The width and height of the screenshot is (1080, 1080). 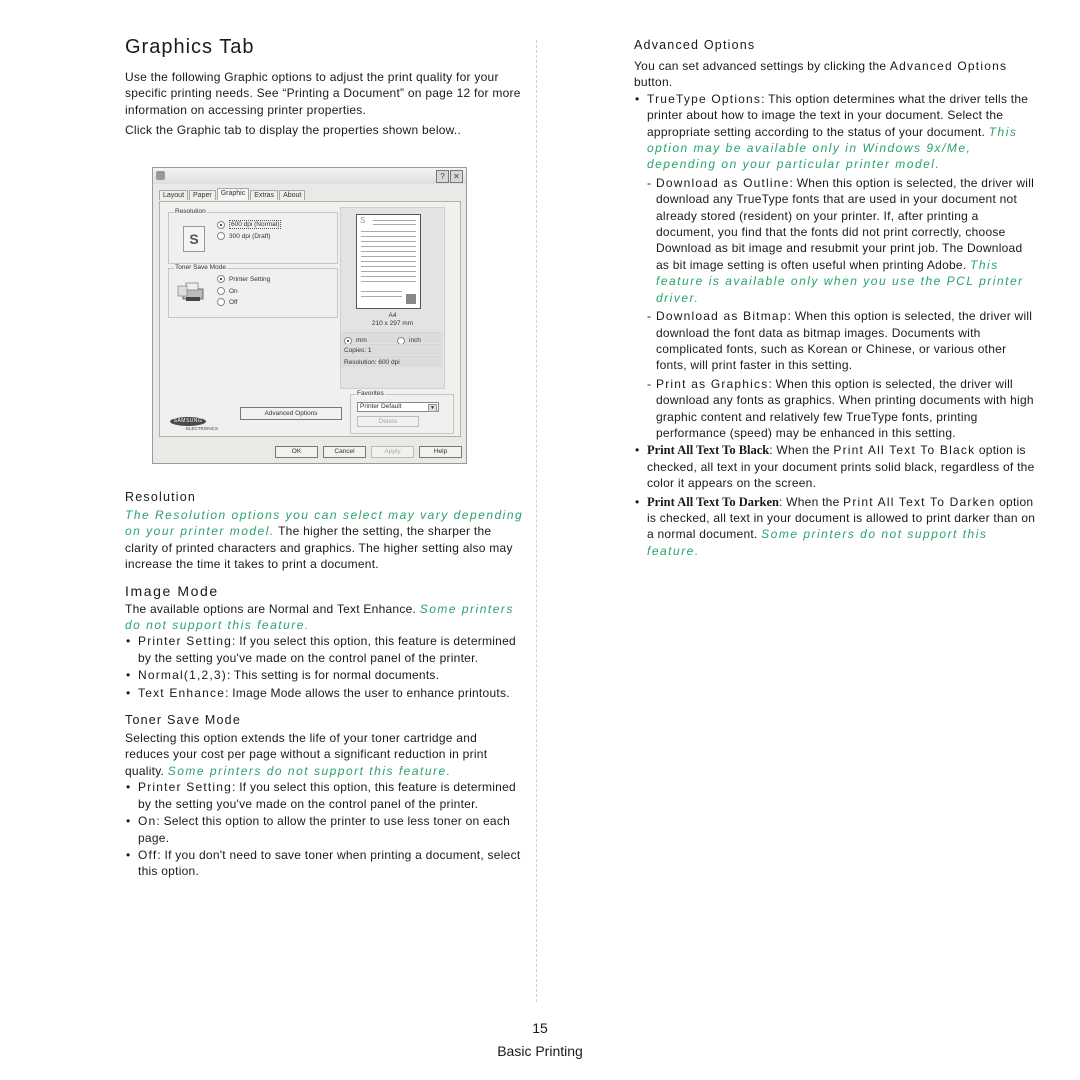 What do you see at coordinates (190, 47) in the screenshot?
I see `page-title: Graphics Tab` at bounding box center [190, 47].